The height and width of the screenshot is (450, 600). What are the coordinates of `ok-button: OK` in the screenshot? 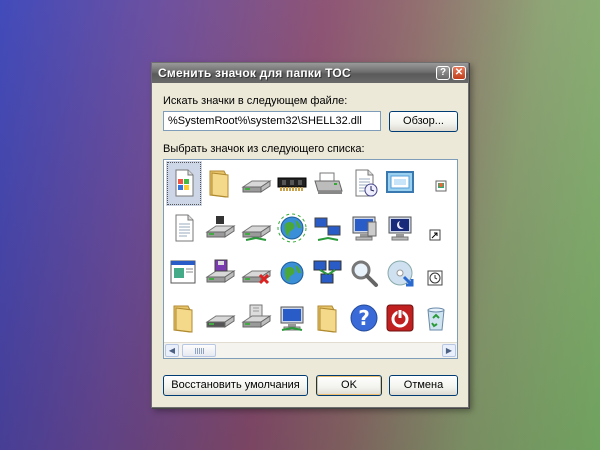 It's located at (349, 385).